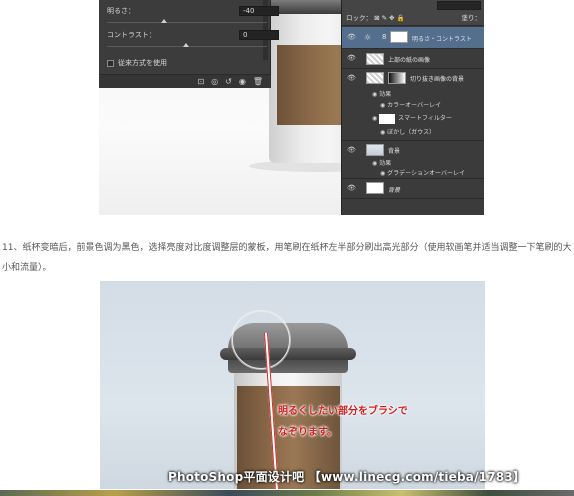 The width and height of the screenshot is (574, 496). I want to click on layer-background-fill: 👁 背景 ◉ 効果 ◉ グラデーションオーバーレイ, so click(413, 160).